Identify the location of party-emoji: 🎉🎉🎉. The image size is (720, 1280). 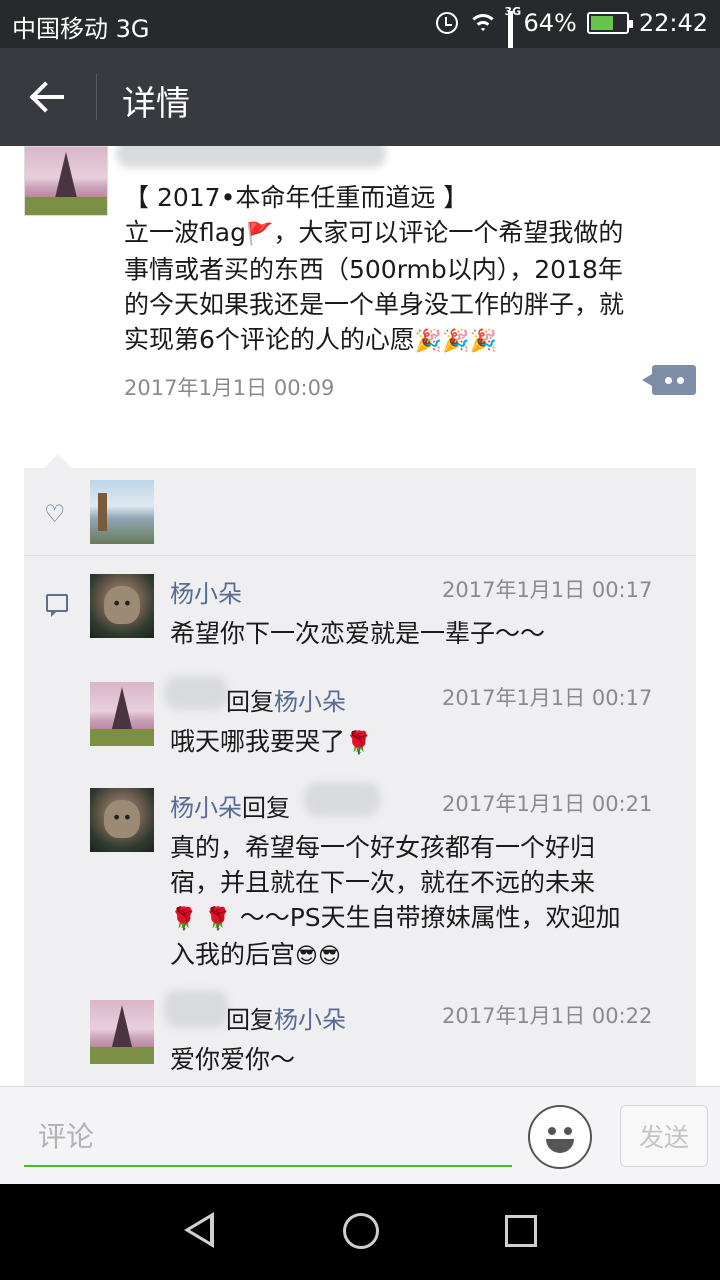
(456, 341).